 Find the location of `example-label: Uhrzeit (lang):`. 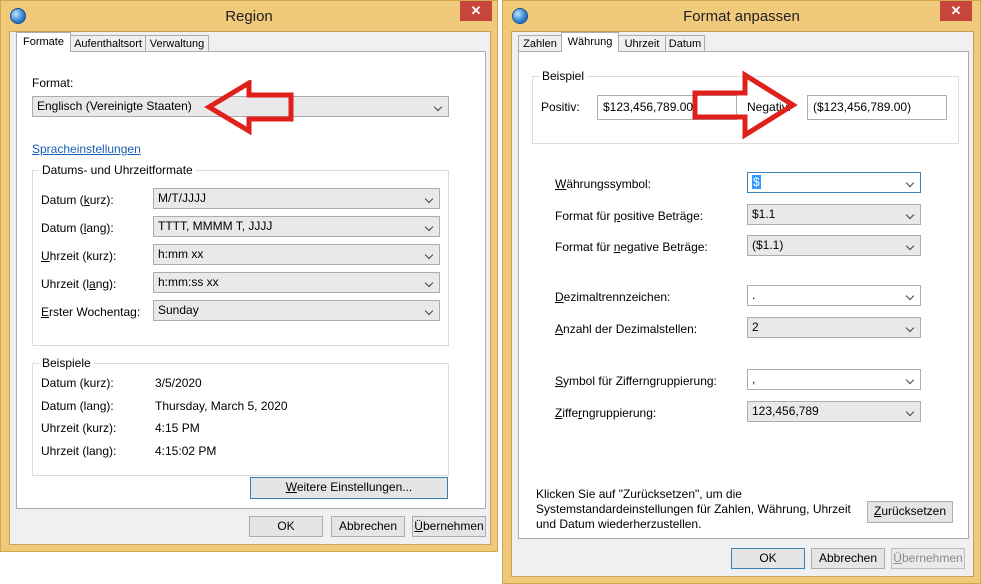

example-label: Uhrzeit (lang): is located at coordinates (79, 451).